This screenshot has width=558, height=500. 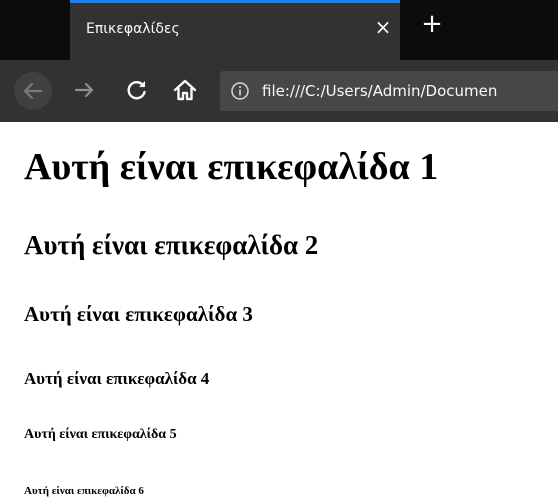 I want to click on heading-3: Αυτή είναι επικεφαλίδα 3, so click(x=138, y=314).